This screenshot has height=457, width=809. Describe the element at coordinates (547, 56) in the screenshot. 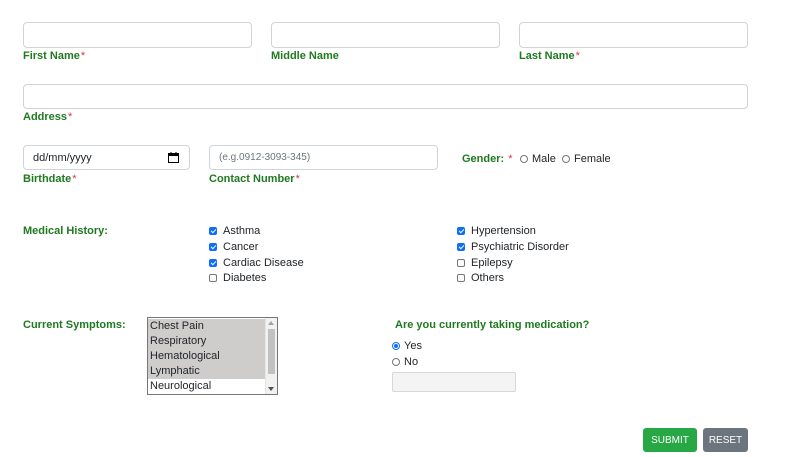

I see `last-name-label-text: Last Name` at that location.